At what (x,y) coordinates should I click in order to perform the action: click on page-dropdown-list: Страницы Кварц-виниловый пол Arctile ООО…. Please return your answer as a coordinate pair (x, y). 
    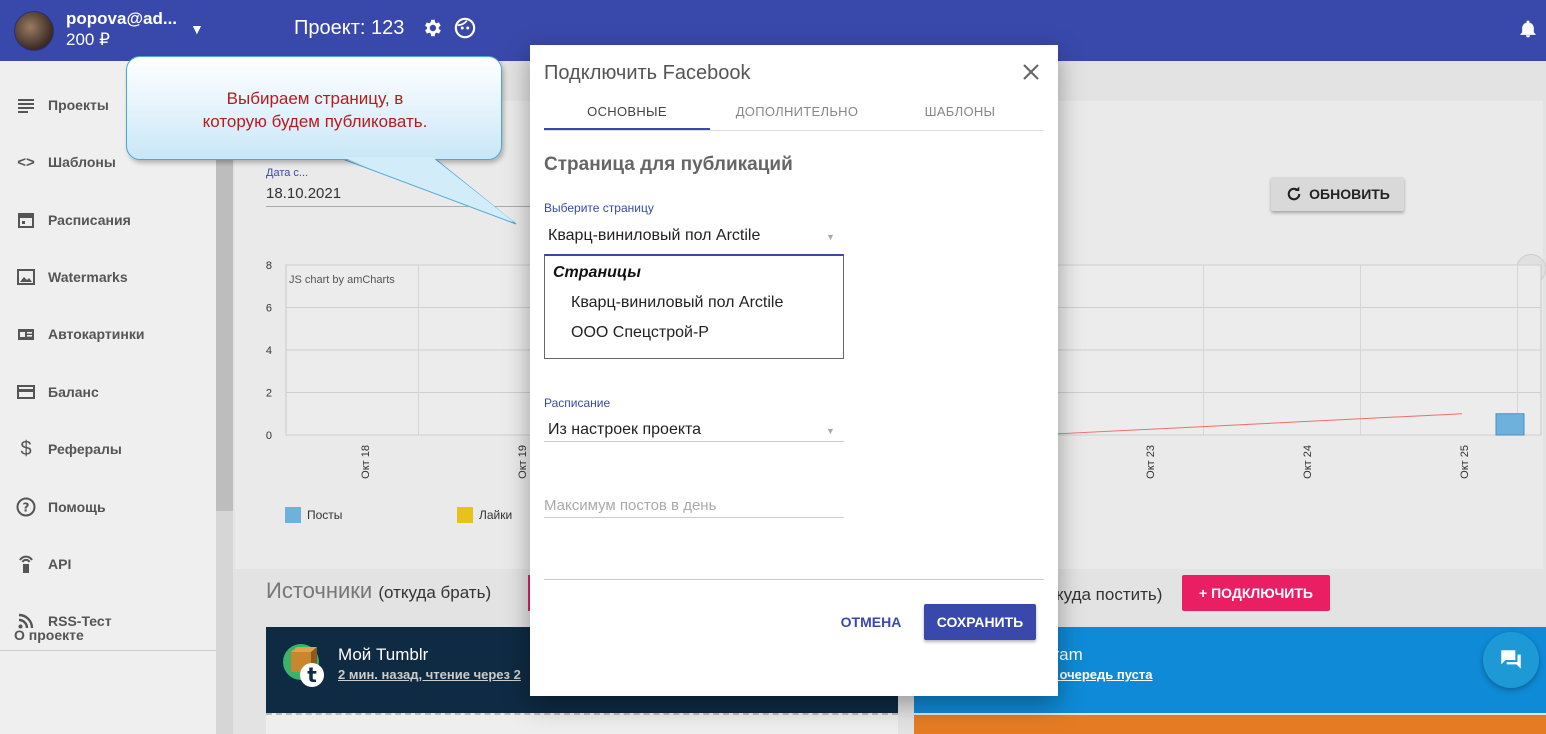
    Looking at the image, I should click on (694, 306).